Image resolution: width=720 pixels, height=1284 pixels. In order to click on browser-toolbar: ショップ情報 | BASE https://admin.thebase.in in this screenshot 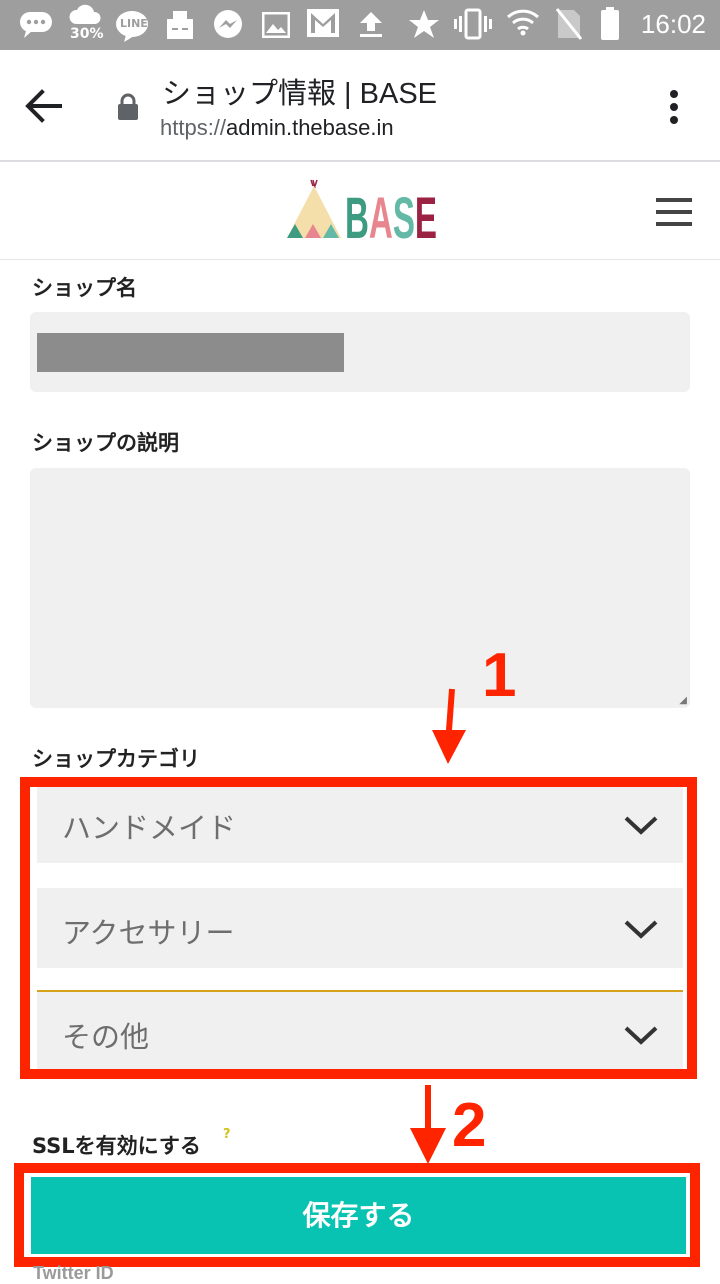, I will do `click(360, 106)`.